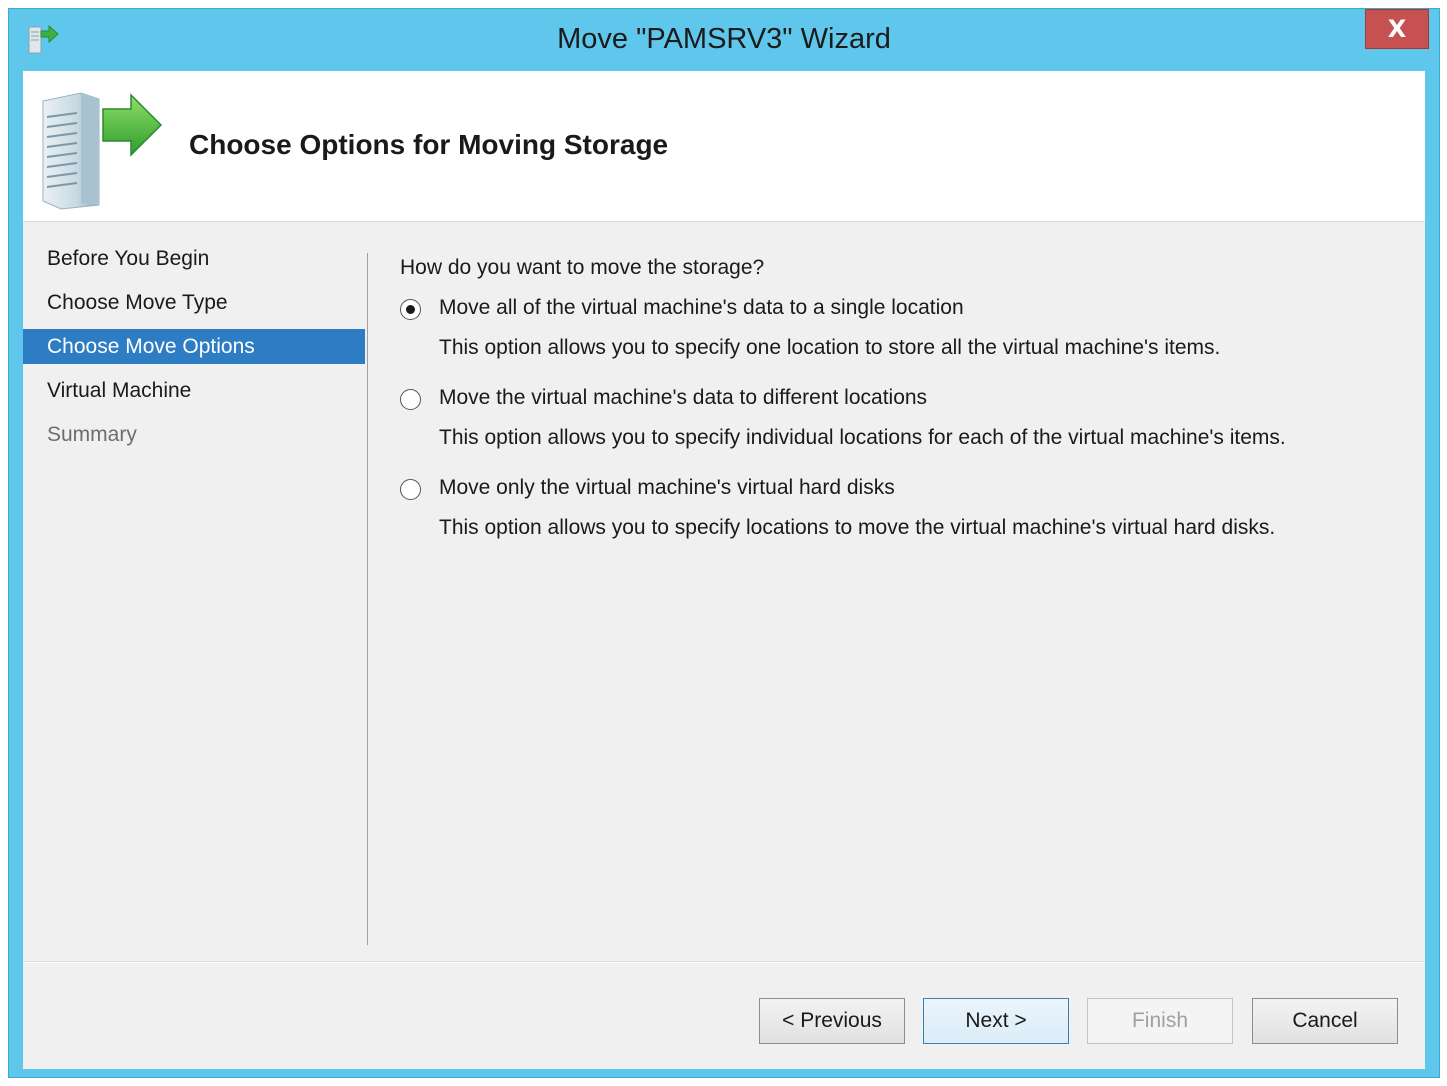  Describe the element at coordinates (832, 1021) in the screenshot. I see `previous-button: < Previous` at that location.